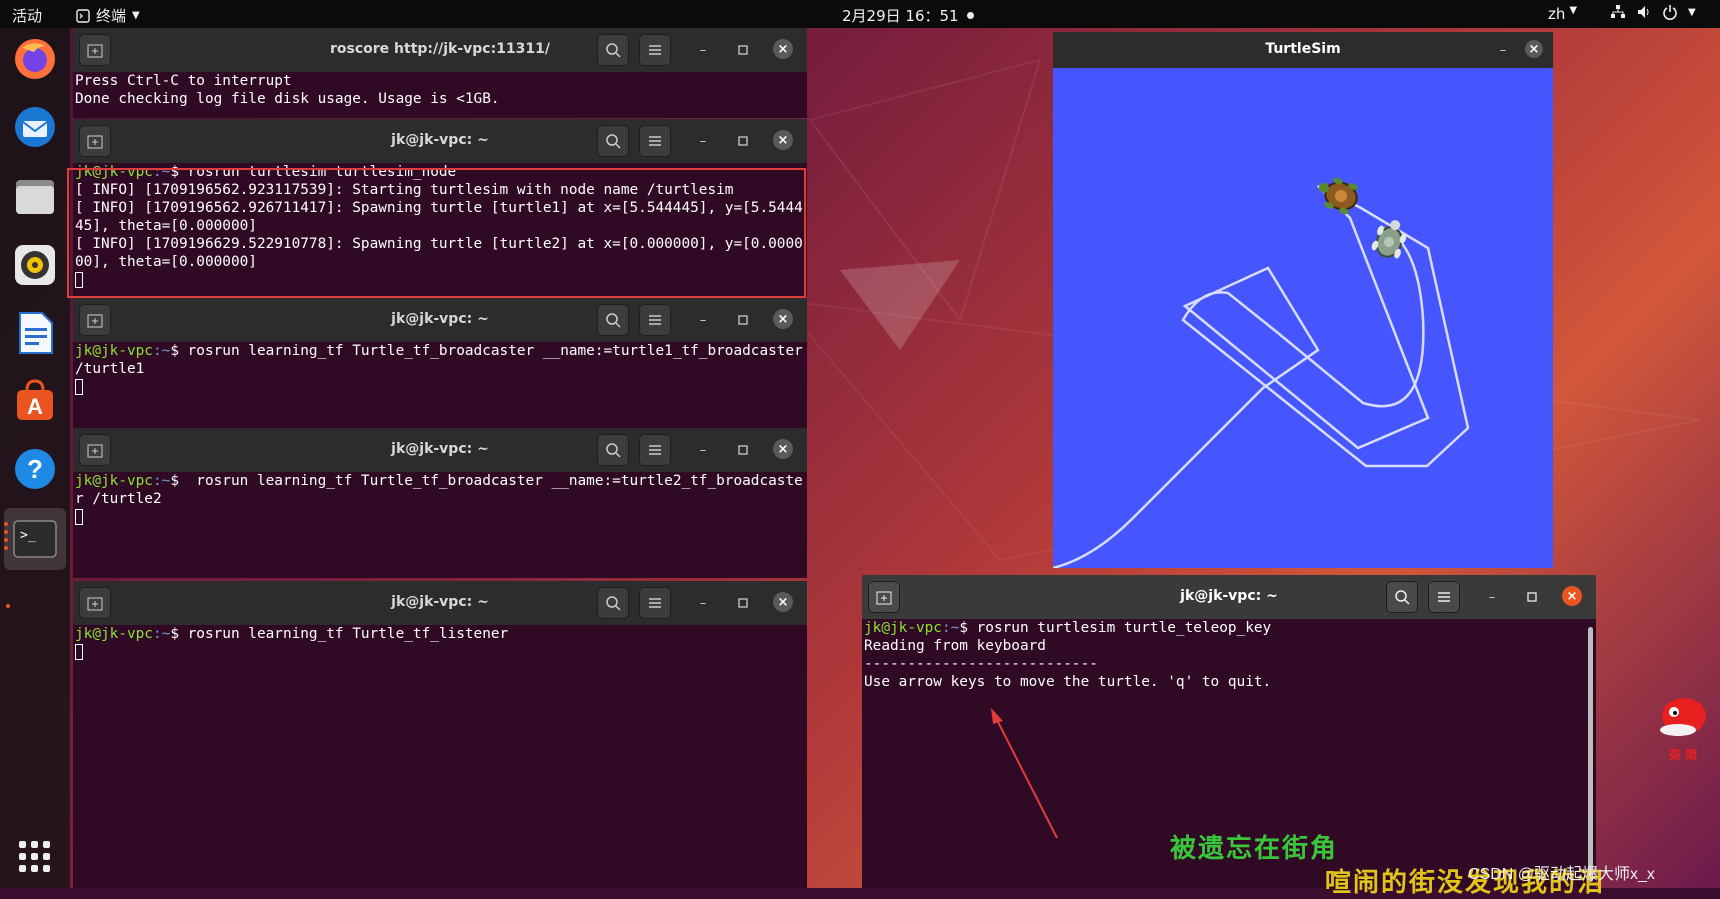  What do you see at coordinates (35, 857) in the screenshot?
I see `show-applications-button` at bounding box center [35, 857].